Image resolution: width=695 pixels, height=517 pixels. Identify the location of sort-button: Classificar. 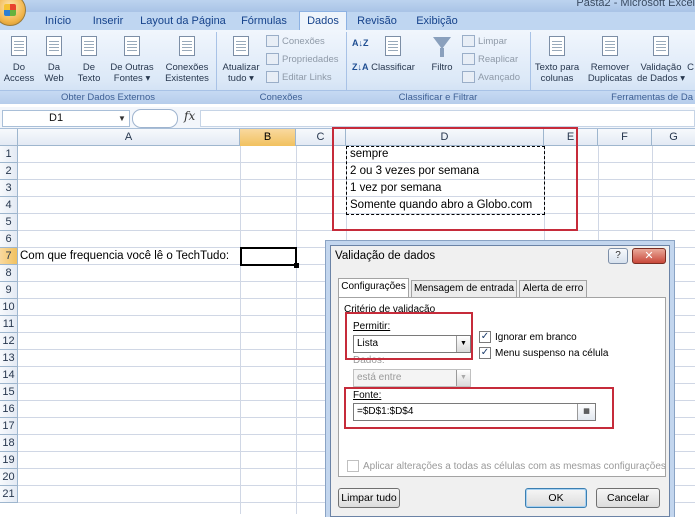
(393, 53).